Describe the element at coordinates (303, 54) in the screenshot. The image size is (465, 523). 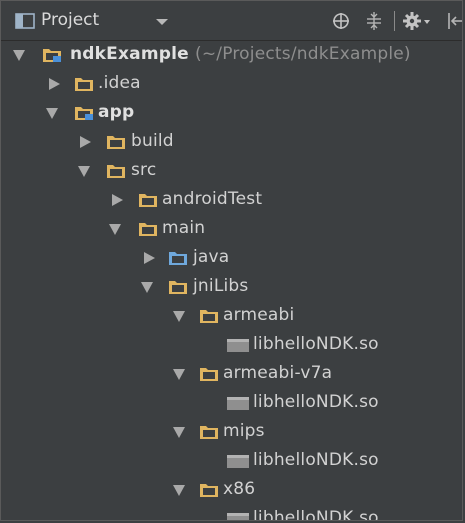
I see `project-path: (~/Projects/ndkExample)` at that location.